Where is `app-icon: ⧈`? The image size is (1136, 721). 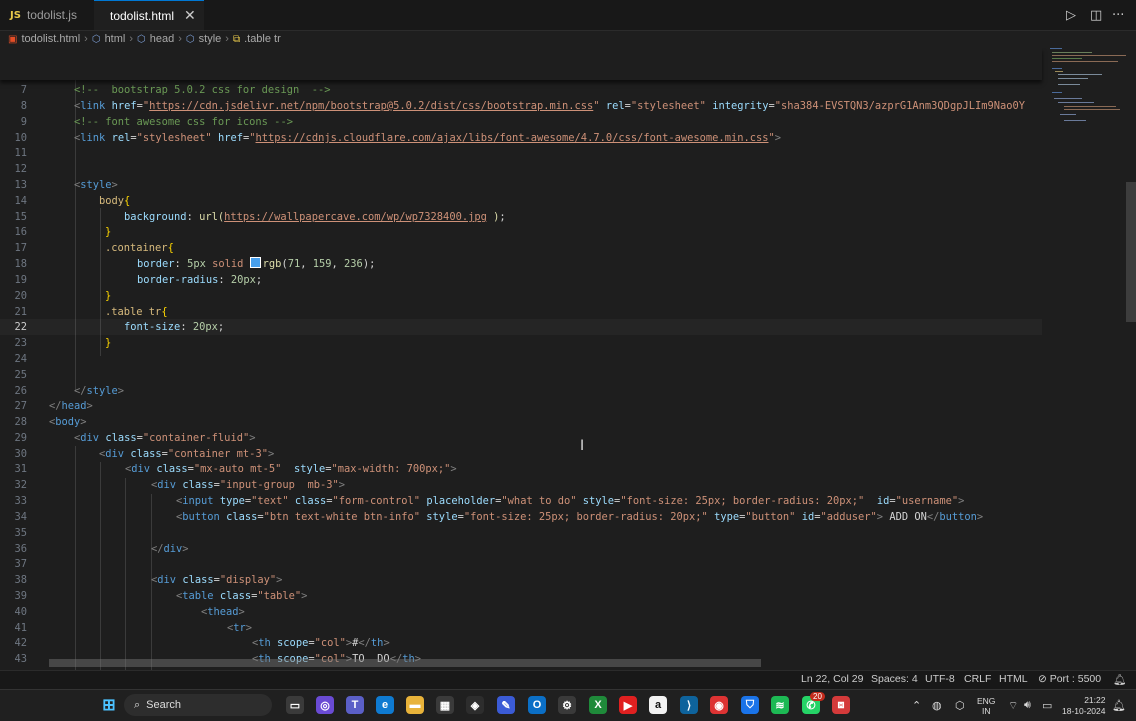 app-icon: ⧈ is located at coordinates (841, 705).